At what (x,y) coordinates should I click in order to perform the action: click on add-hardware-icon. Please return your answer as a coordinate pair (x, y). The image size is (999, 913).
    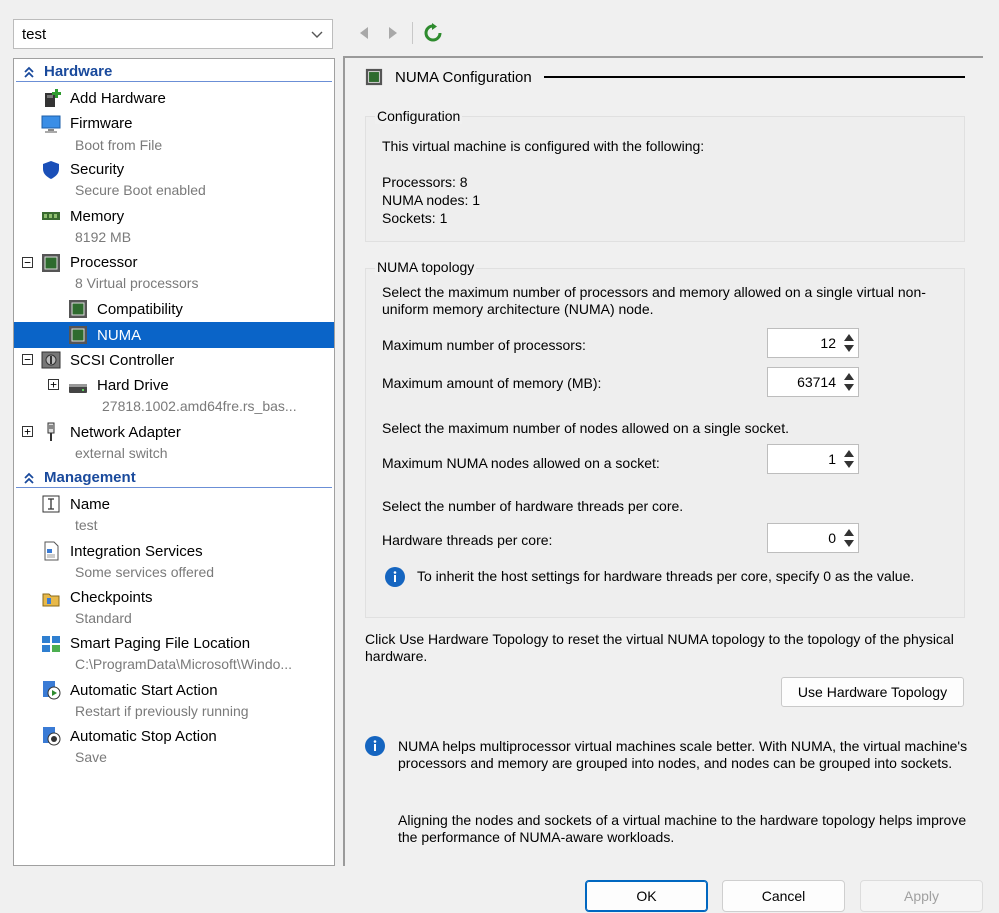
    Looking at the image, I should click on (53, 98).